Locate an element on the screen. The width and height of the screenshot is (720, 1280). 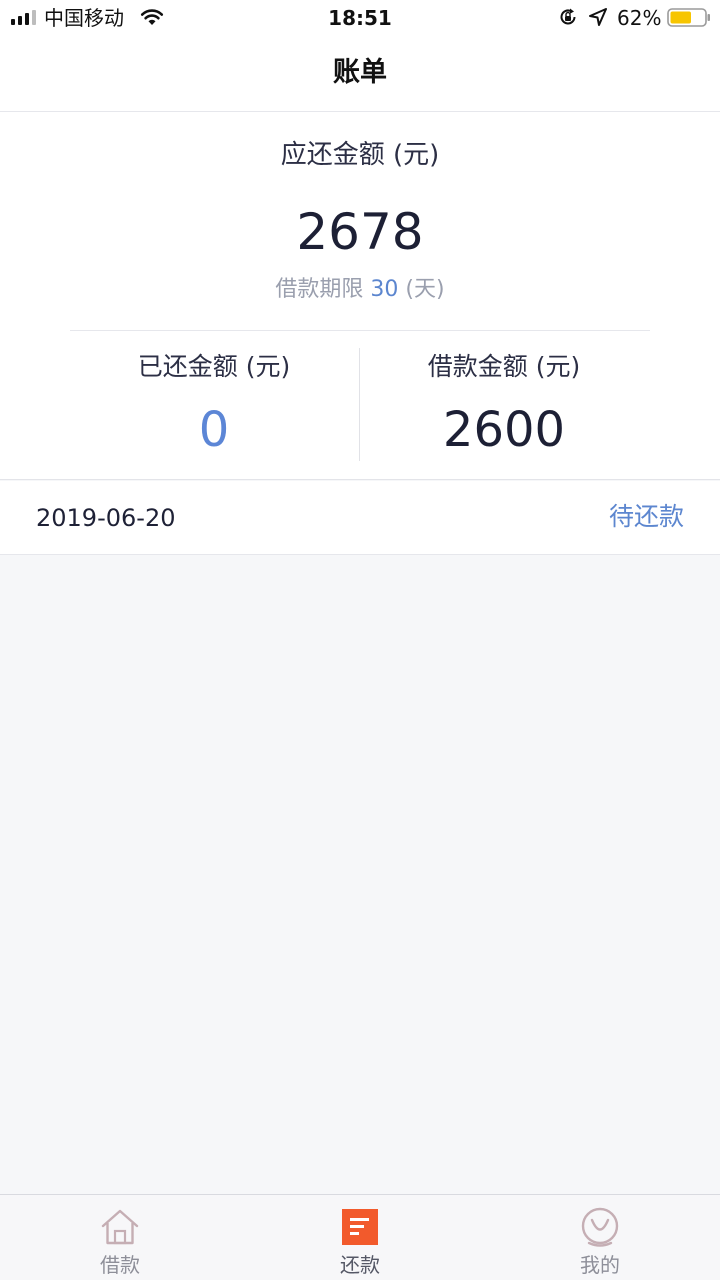
tab-mine: 我的 is located at coordinates (600, 1237).